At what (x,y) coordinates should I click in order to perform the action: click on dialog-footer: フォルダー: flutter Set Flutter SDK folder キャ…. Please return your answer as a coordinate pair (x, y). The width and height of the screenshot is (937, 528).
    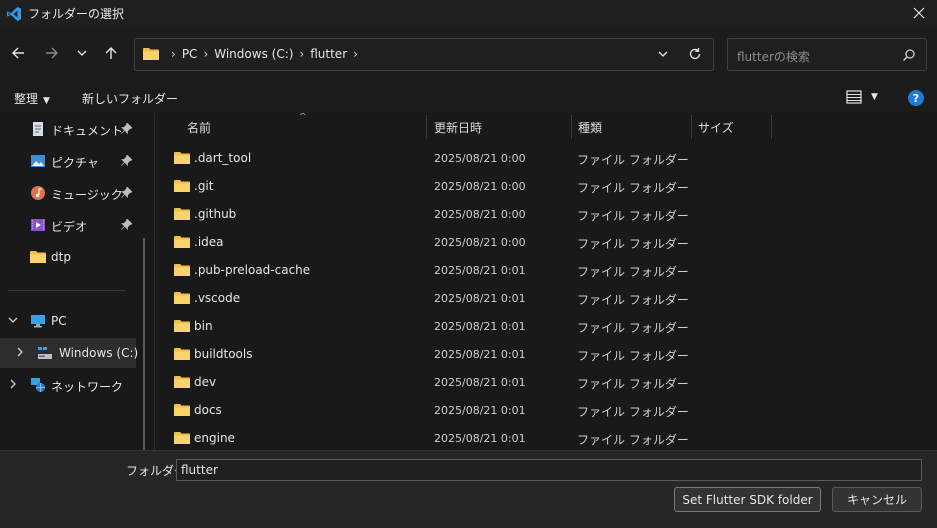
    Looking at the image, I should click on (468, 489).